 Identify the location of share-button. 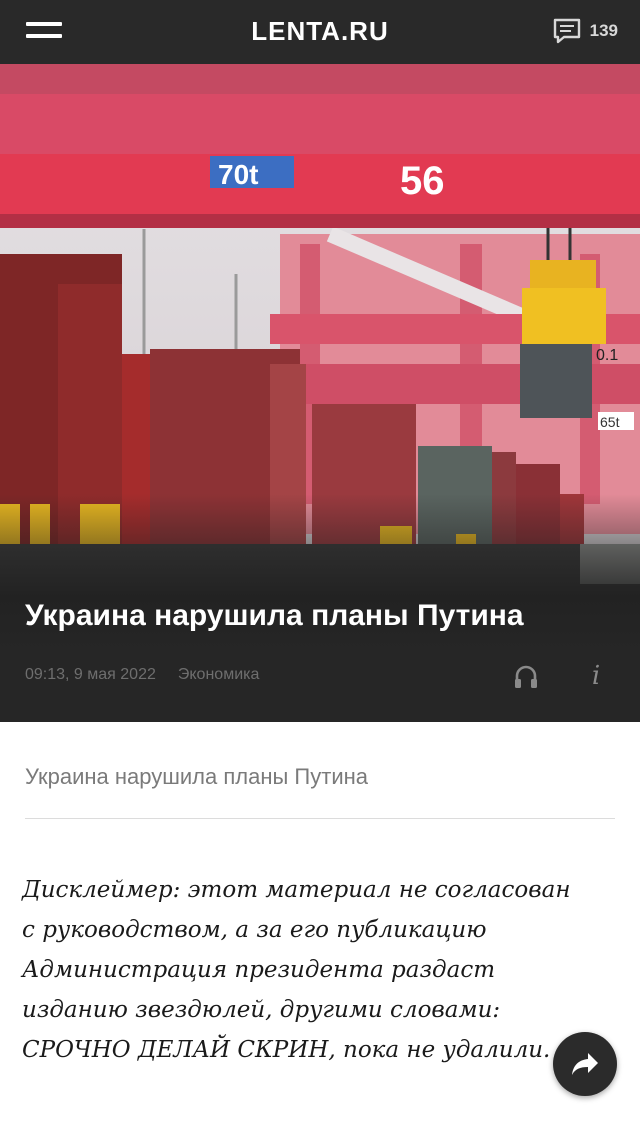
(585, 1064).